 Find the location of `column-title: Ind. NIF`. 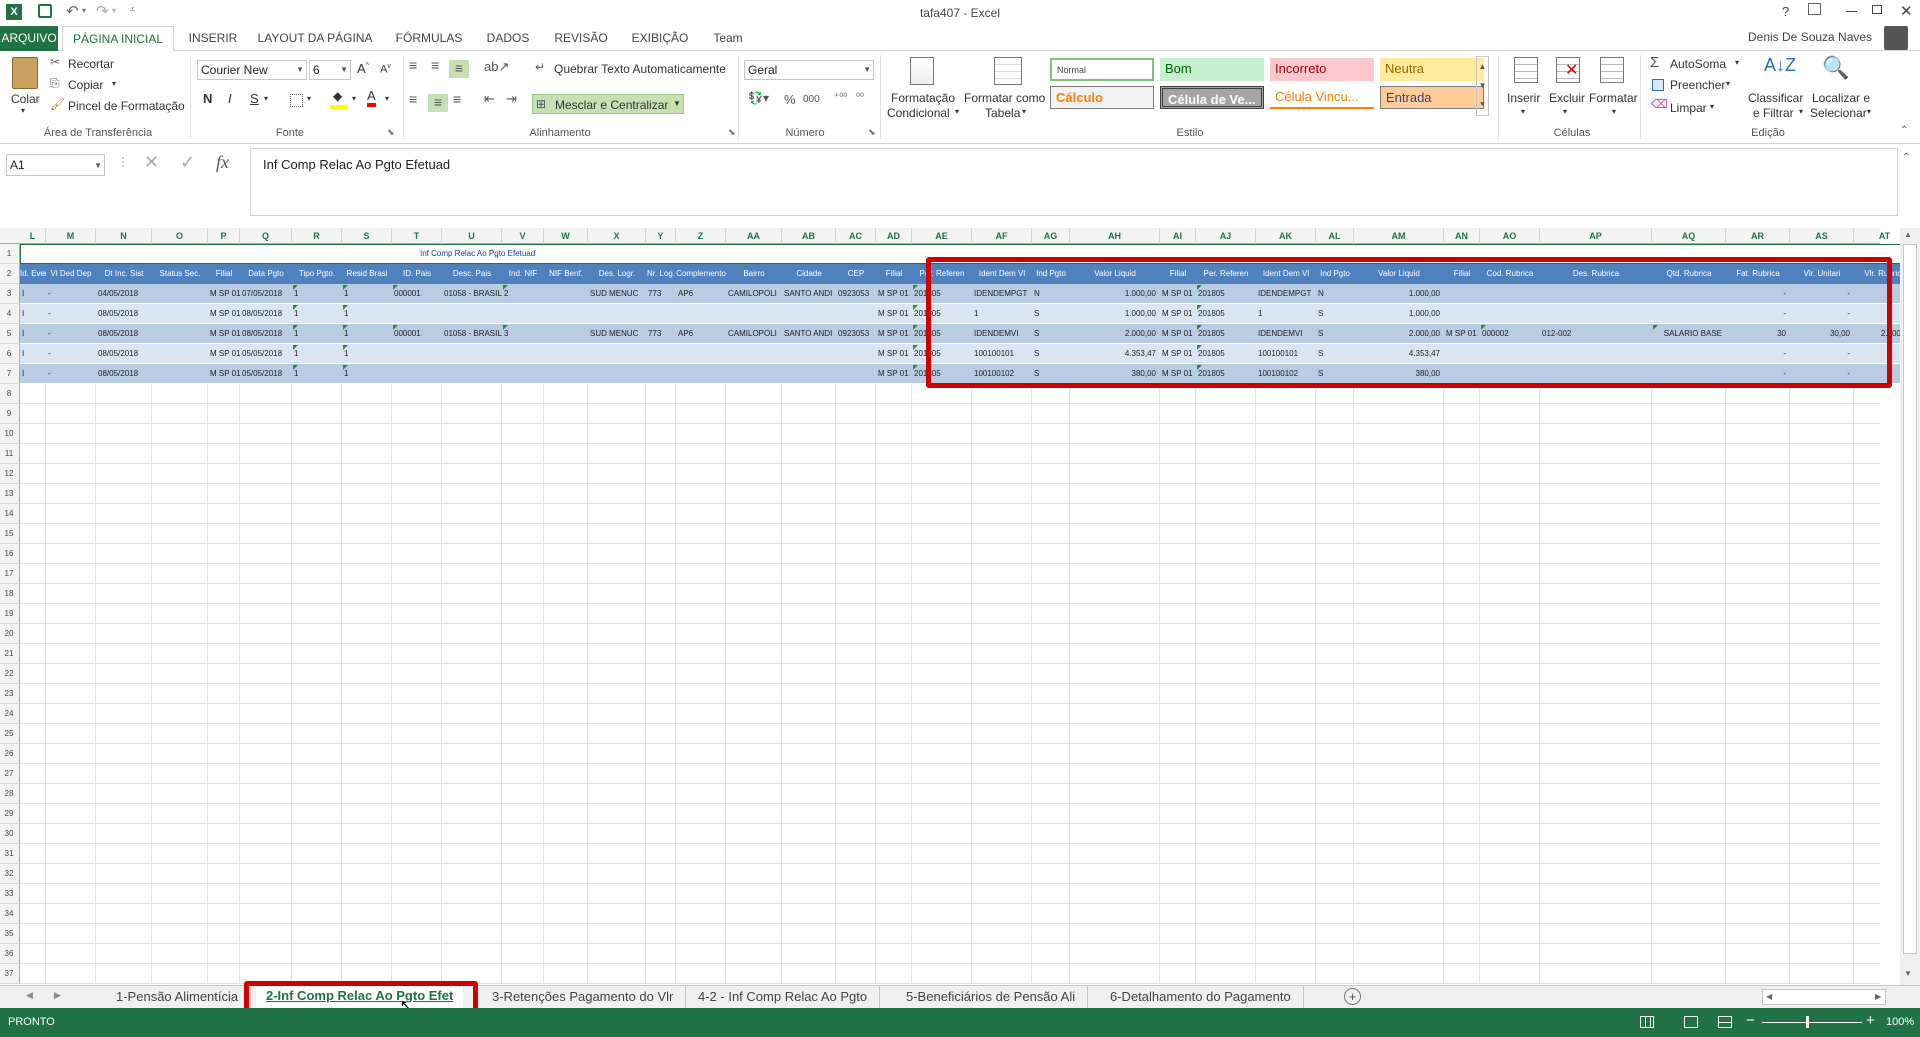

column-title: Ind. NIF is located at coordinates (523, 274).